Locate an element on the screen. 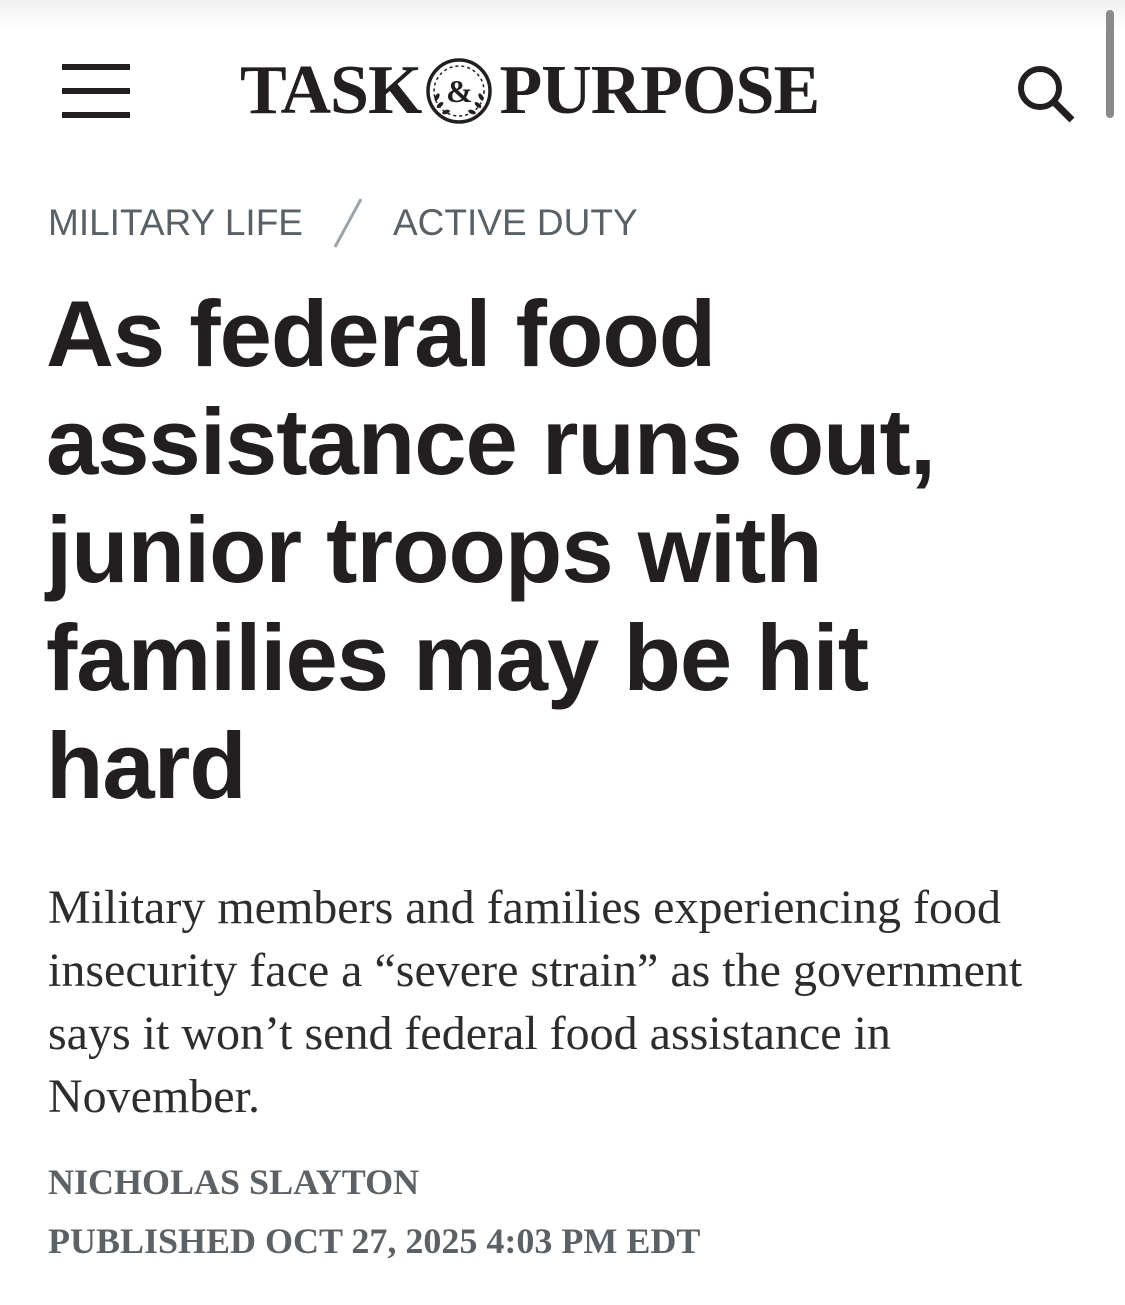  logo-emblem-ampersand: & is located at coordinates (460, 91).